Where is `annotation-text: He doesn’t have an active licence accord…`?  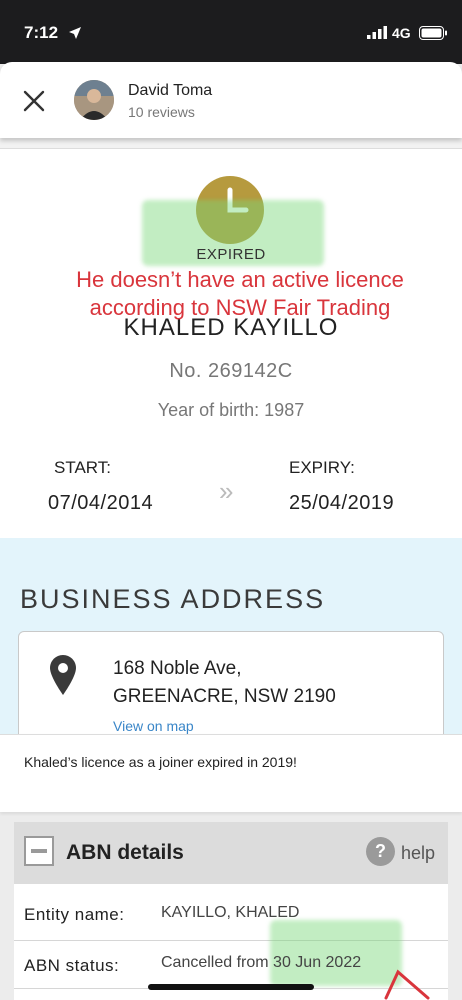 annotation-text: He doesn’t have an active licence accord… is located at coordinates (240, 293).